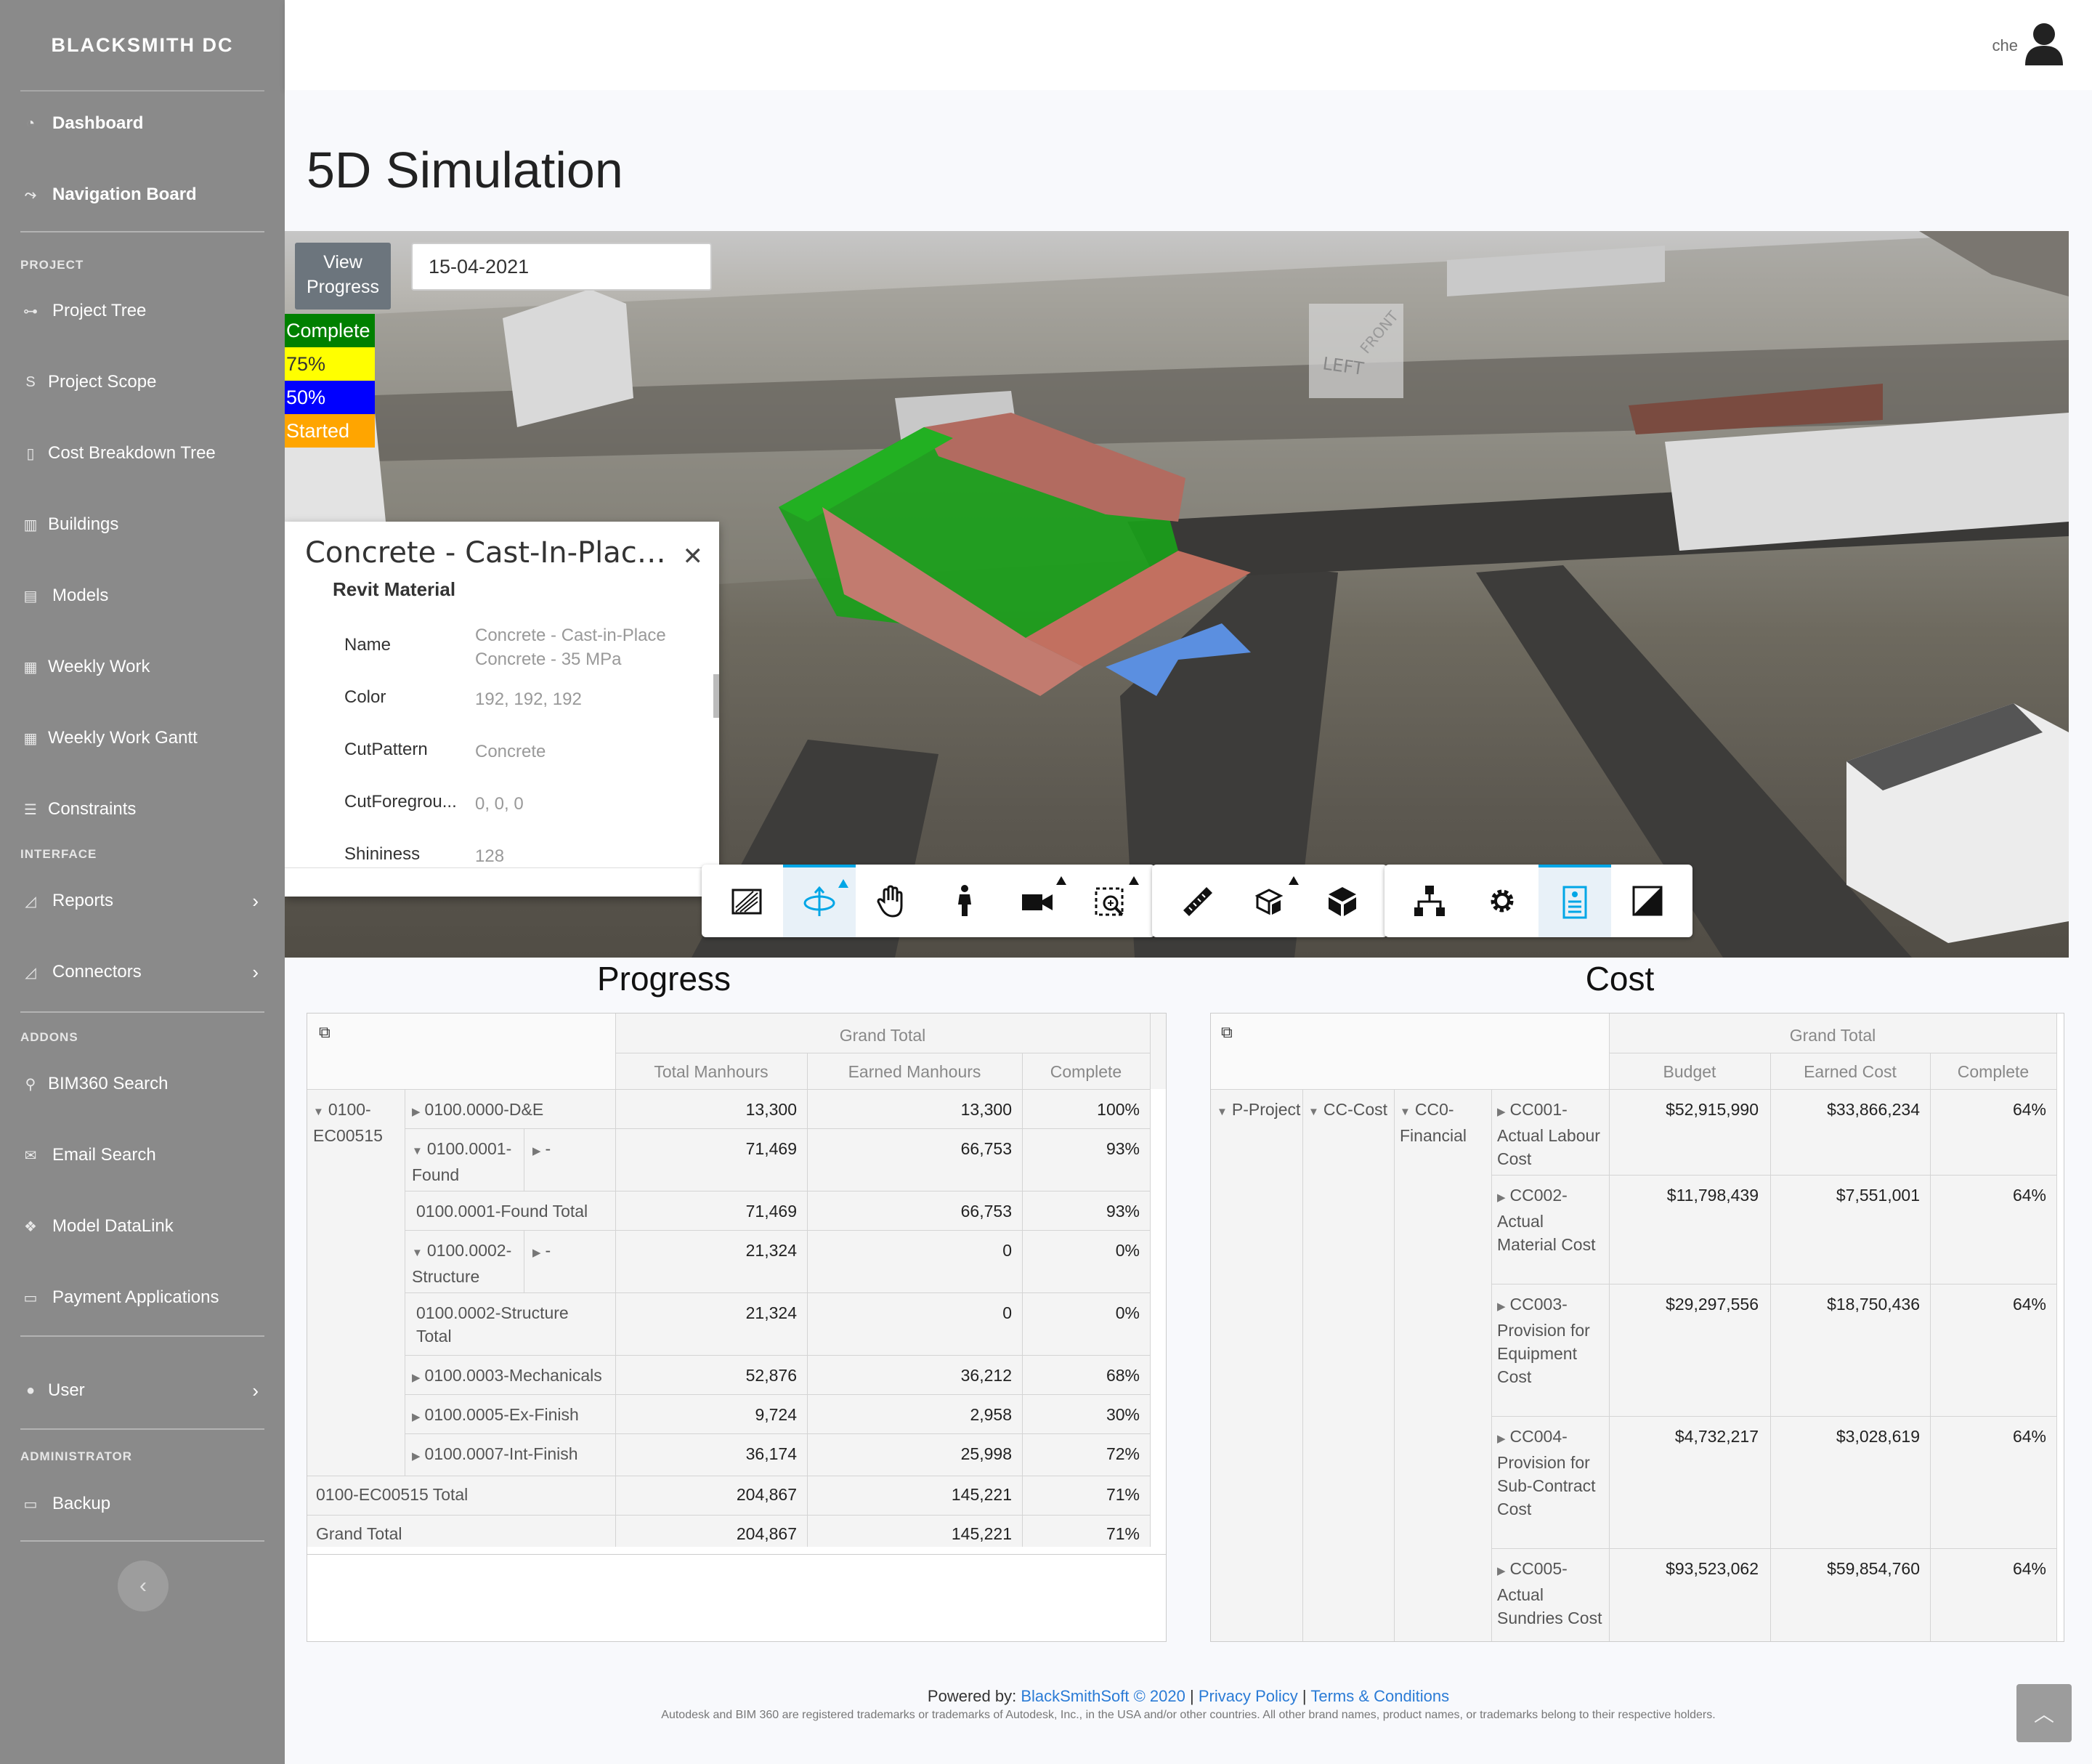 The height and width of the screenshot is (1764, 2092). Describe the element at coordinates (513, 1375) in the screenshot. I see `row-label: 0100.0003-Mechanicals` at that location.